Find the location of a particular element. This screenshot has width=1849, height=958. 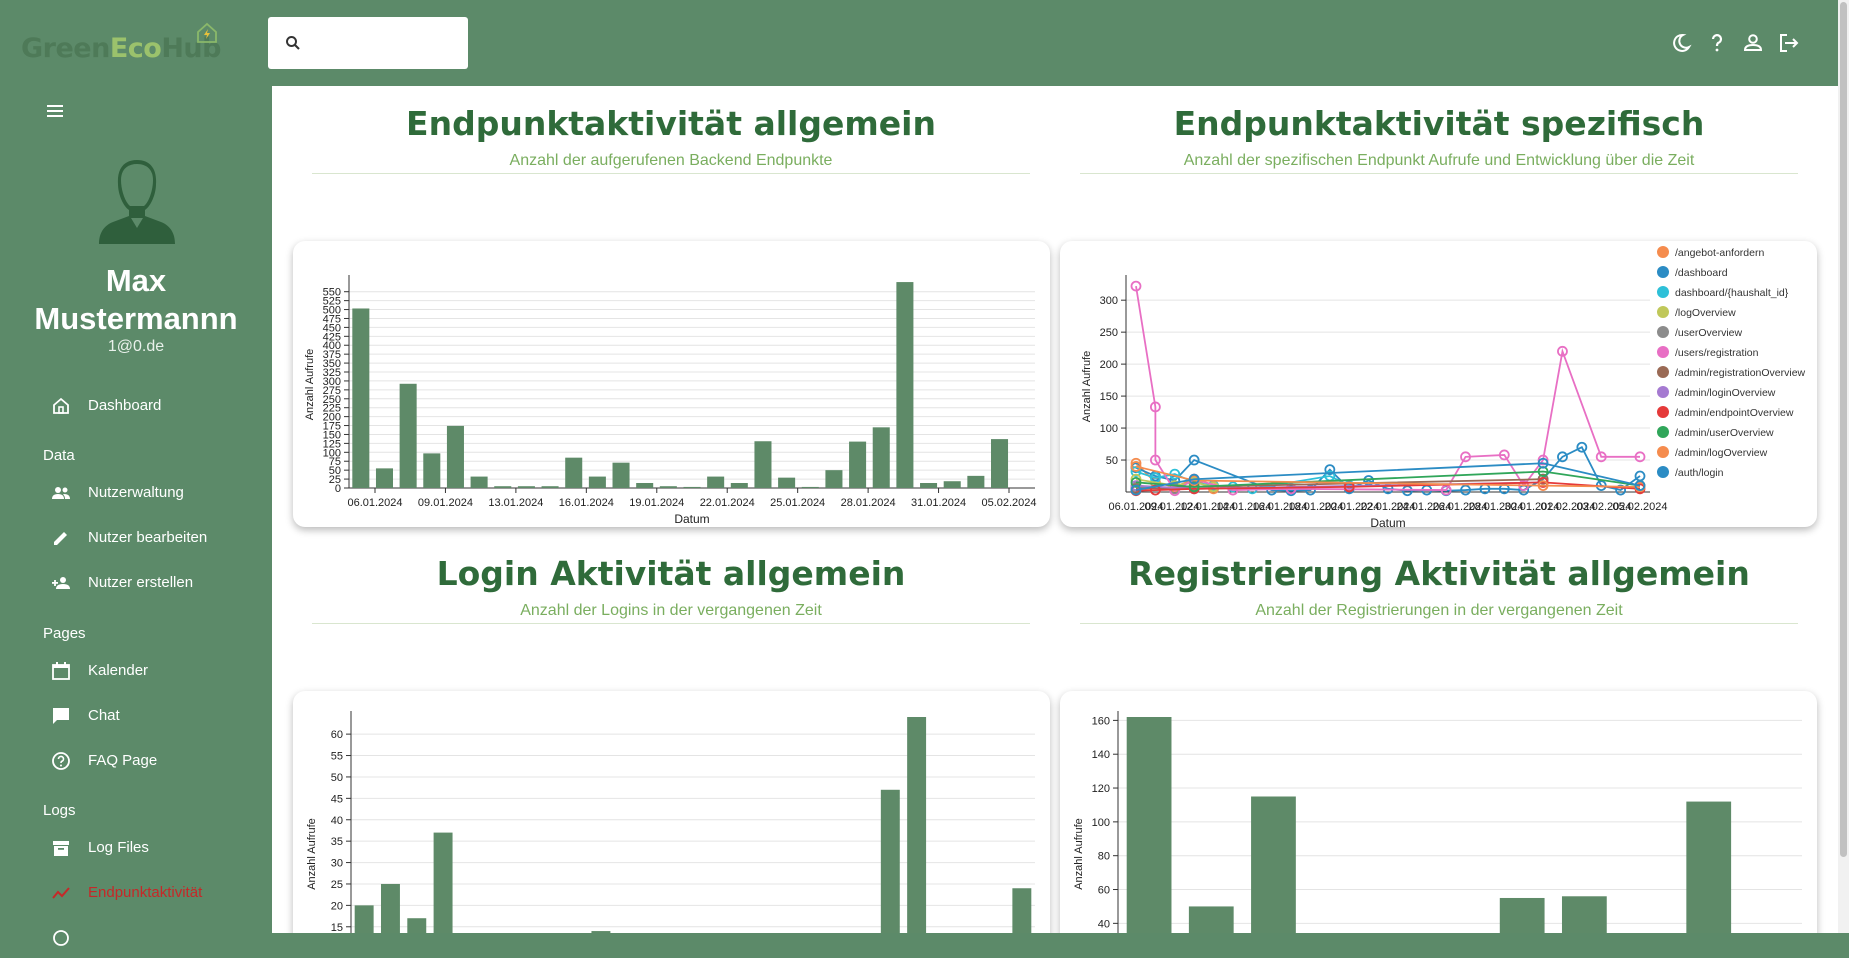

nav-nutzer-erstellen: Nutzer erstellen is located at coordinates (136, 583).